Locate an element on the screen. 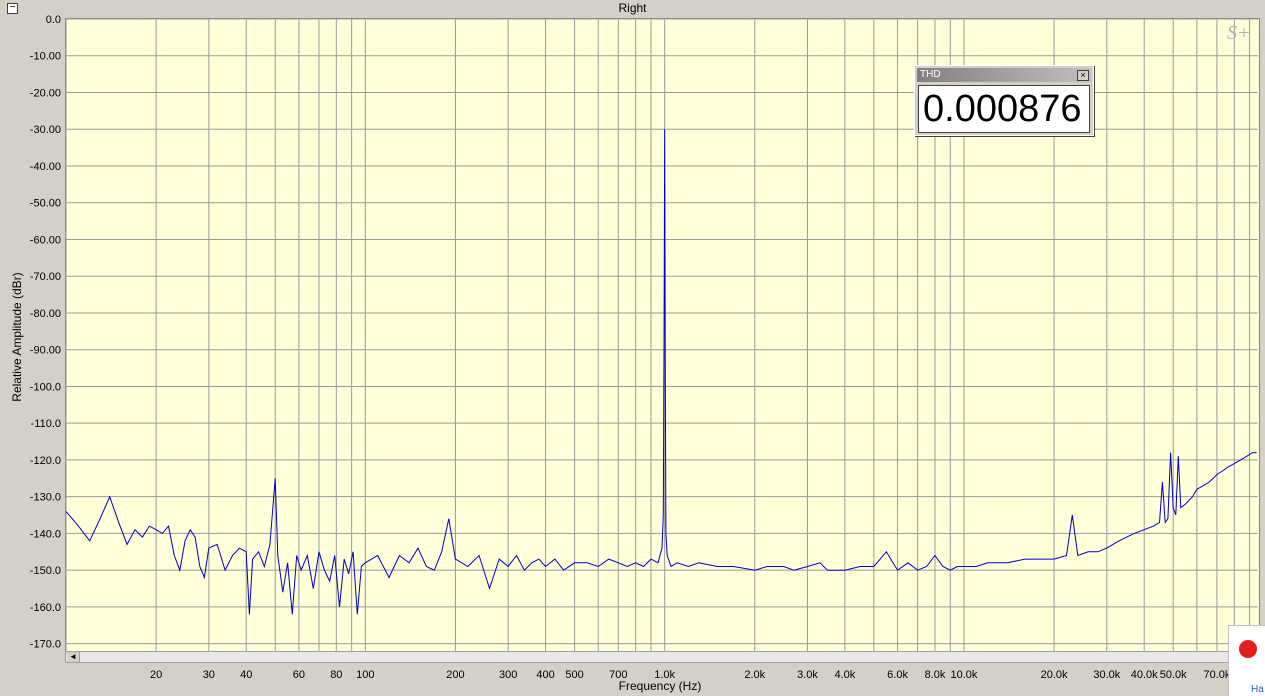 The image size is (1265, 696). y-tick-label: -70.00 is located at coordinates (45, 277).